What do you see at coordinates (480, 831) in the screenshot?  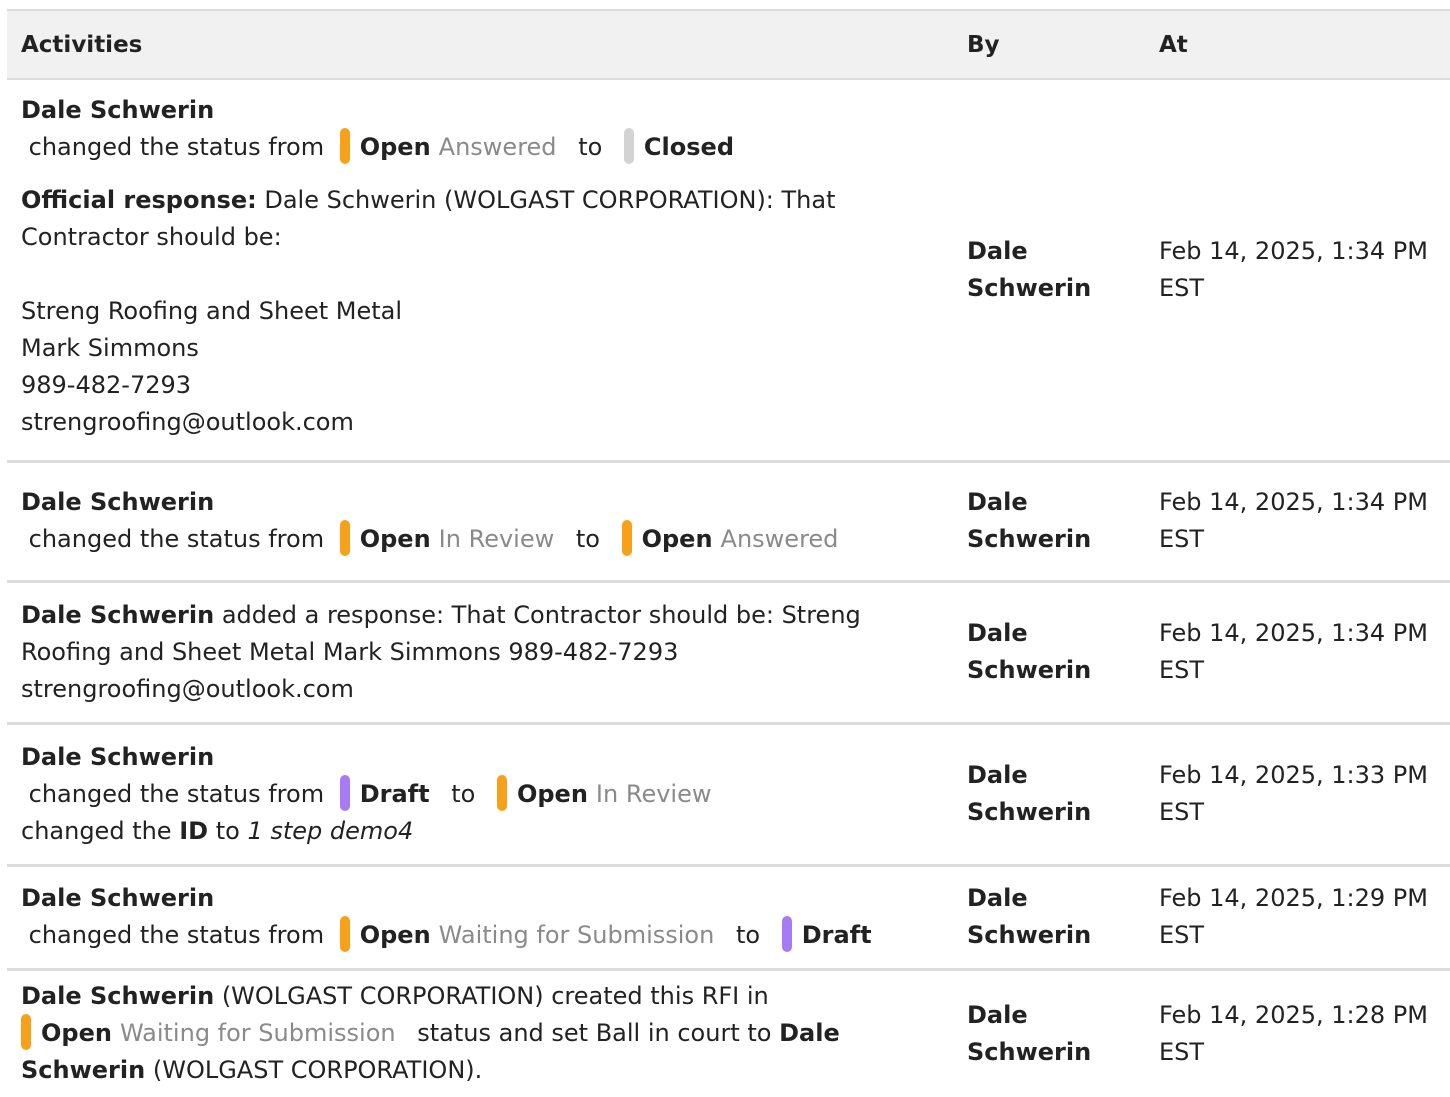 I see `id-change-line: changed the ID to 1 step demo4` at bounding box center [480, 831].